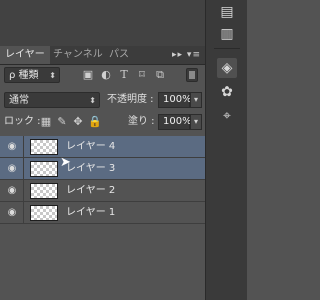 The image size is (320, 300). Describe the element at coordinates (119, 55) in the screenshot. I see `tab-paths: パス` at that location.